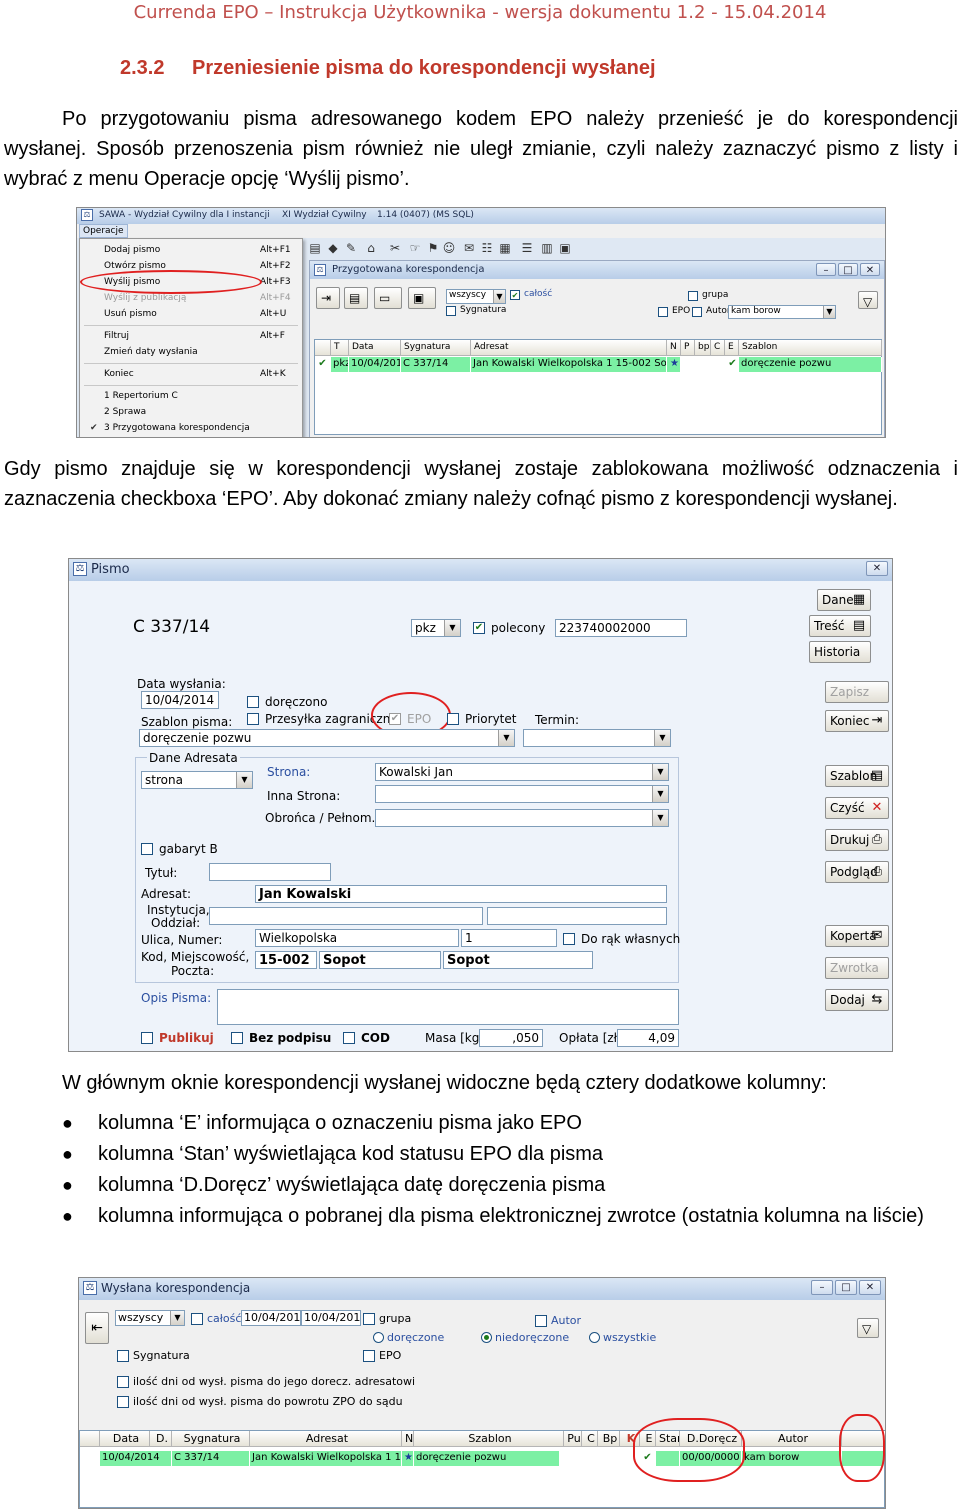  Describe the element at coordinates (621, 628) in the screenshot. I see `shipment-number-field: 223740002000` at that location.